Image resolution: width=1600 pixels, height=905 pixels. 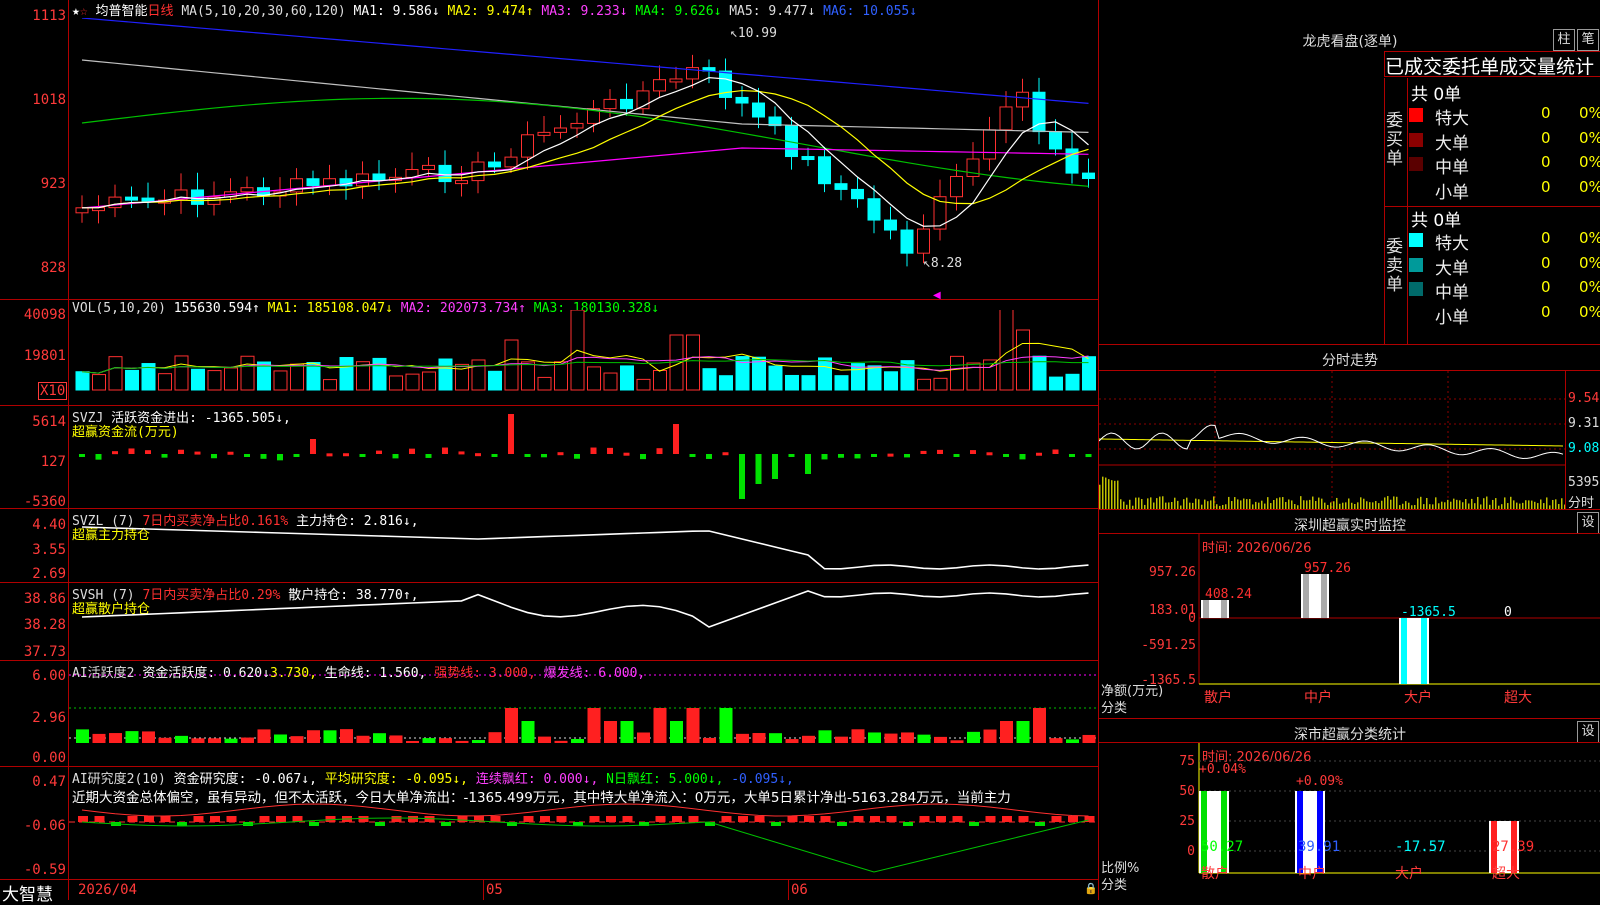 What do you see at coordinates (76, 11) in the screenshot?
I see `star-icon: ★` at bounding box center [76, 11].